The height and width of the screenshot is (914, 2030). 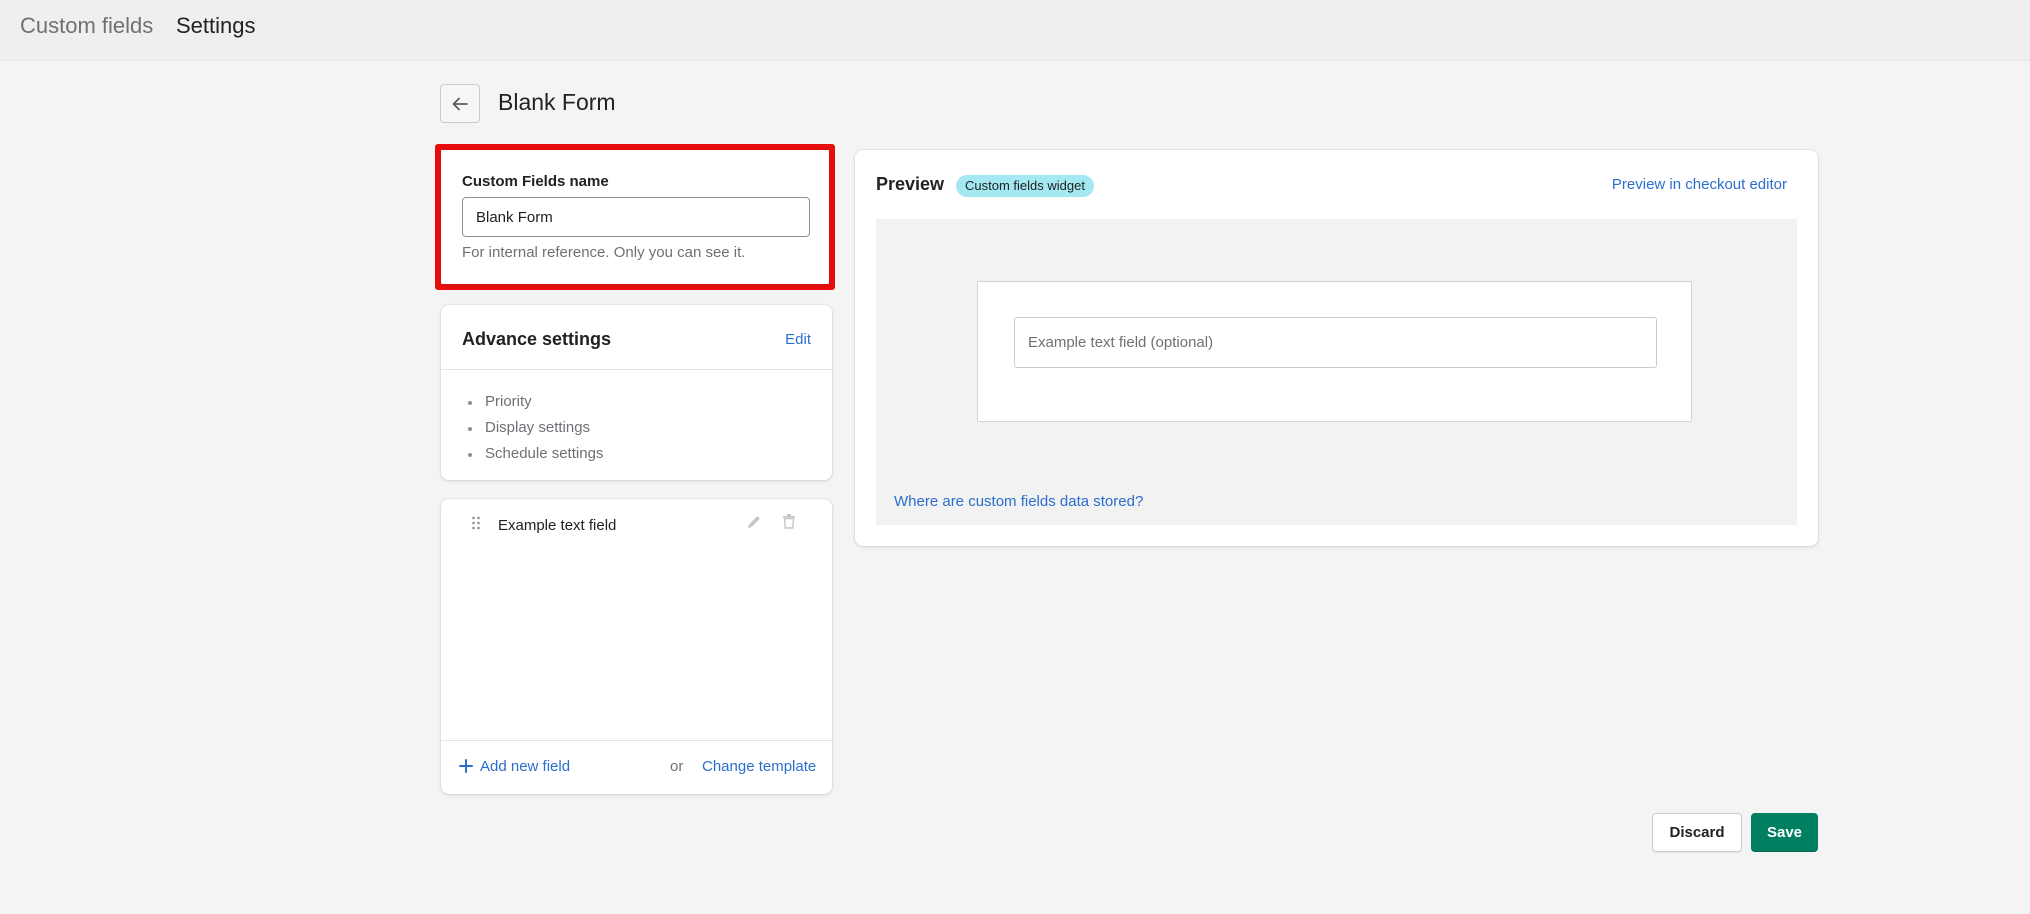 I want to click on top-bar: Custom fields Settings, so click(x=1015, y=30).